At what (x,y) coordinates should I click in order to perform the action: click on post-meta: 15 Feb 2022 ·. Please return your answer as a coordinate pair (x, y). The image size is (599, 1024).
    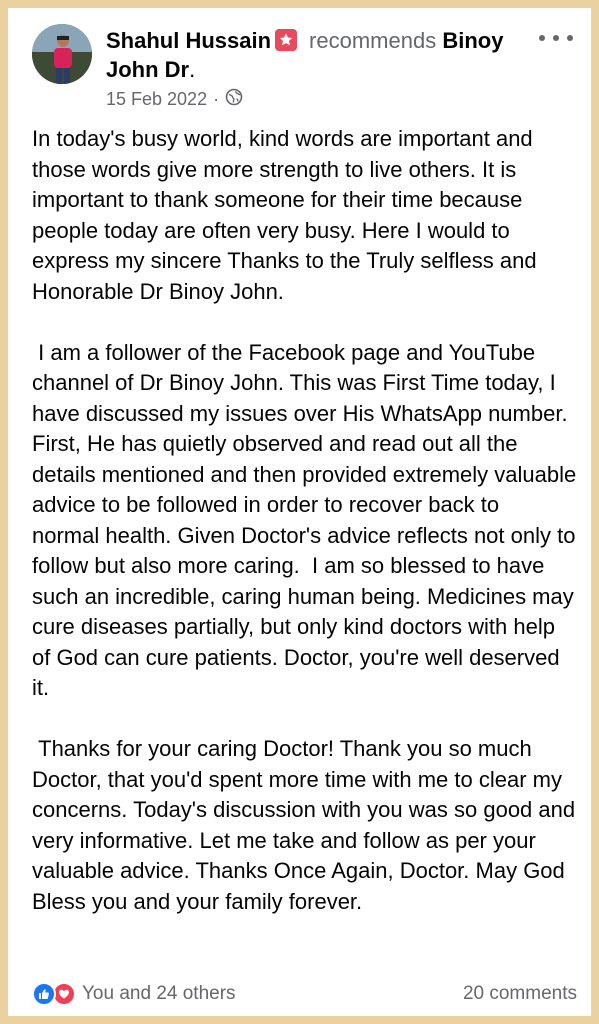
    Looking at the image, I should click on (174, 99).